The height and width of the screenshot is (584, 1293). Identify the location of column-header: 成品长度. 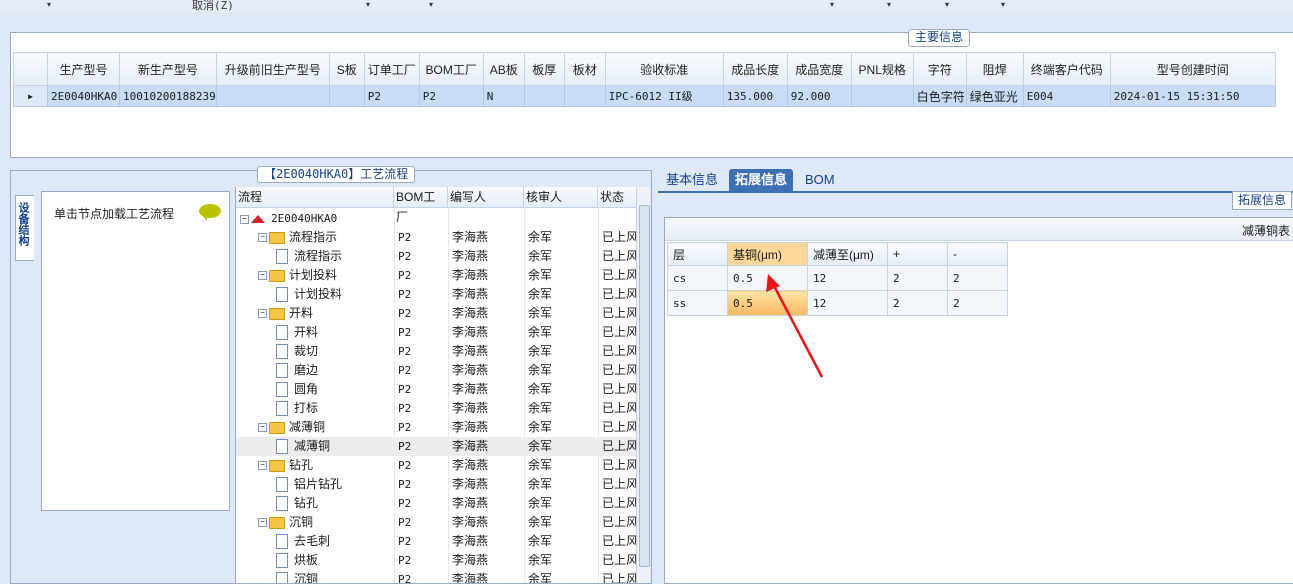
(755, 69).